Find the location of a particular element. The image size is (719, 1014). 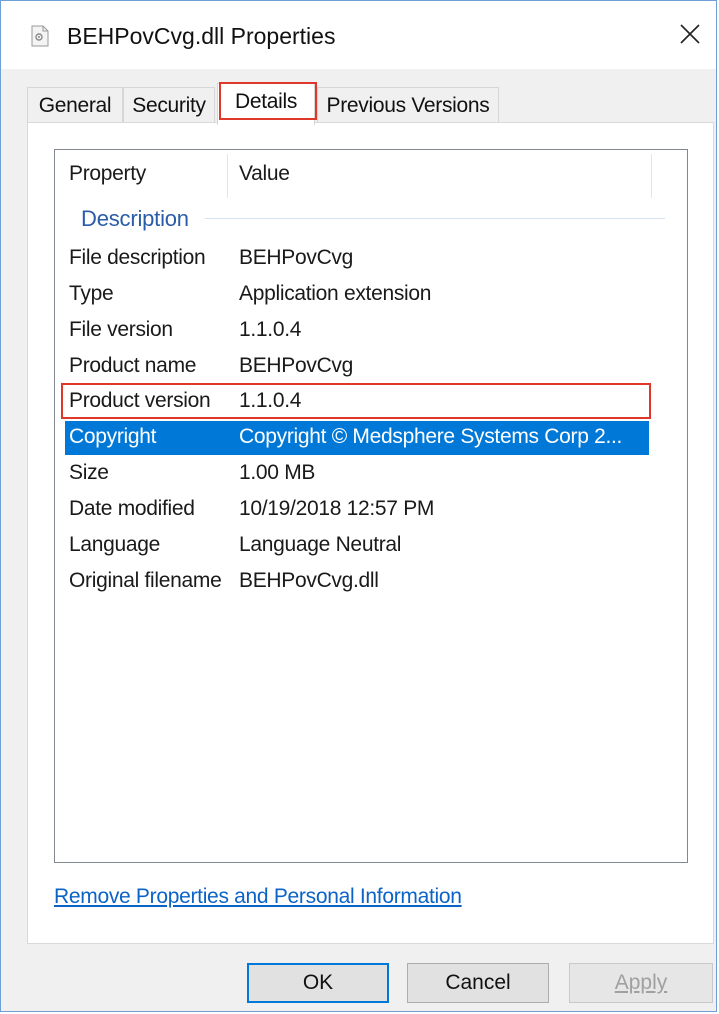

table-row: Product name BEHPovCvg is located at coordinates (357, 367).